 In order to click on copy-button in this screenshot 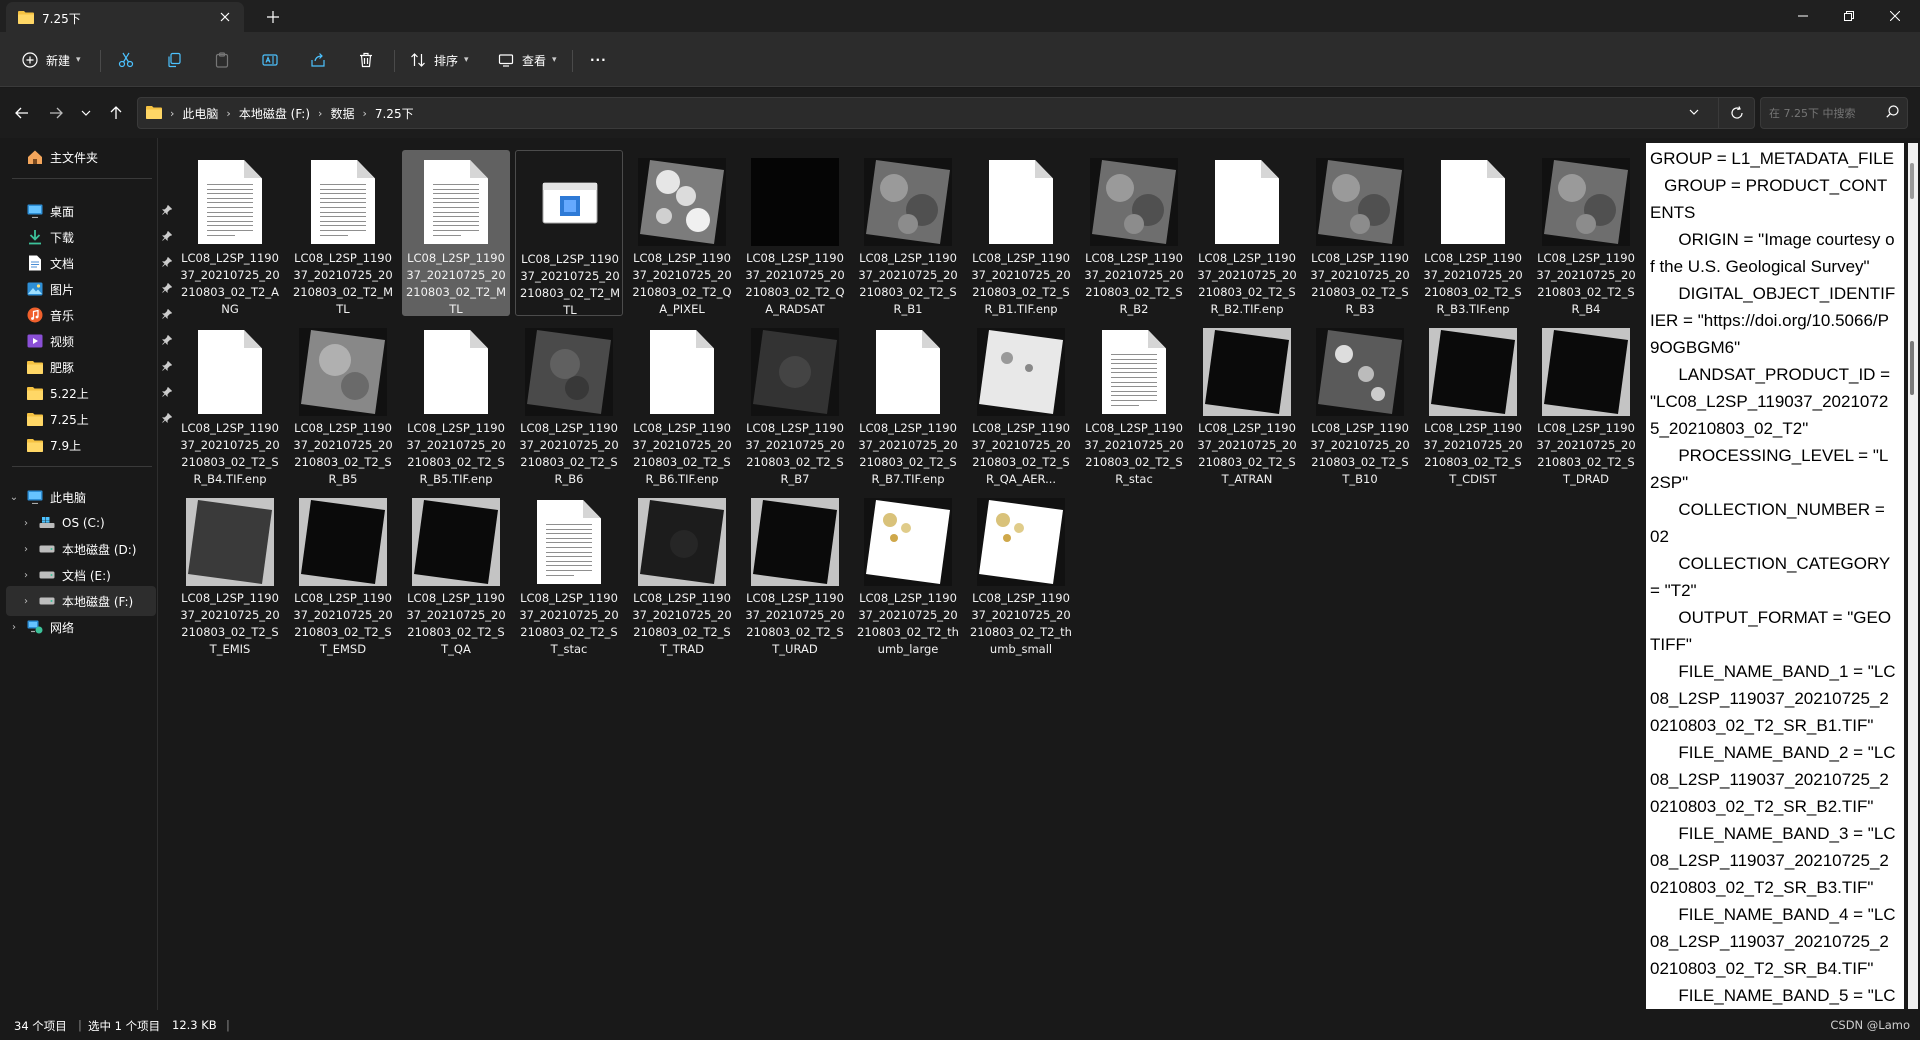, I will do `click(174, 60)`.